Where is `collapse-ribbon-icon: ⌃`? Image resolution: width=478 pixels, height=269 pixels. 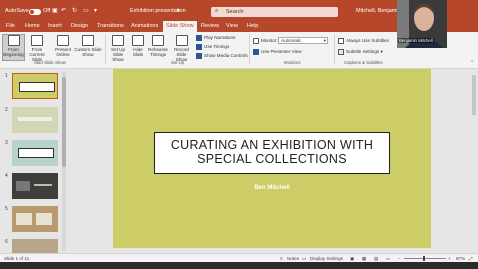 collapse-ribbon-icon: ⌃ is located at coordinates (472, 63).